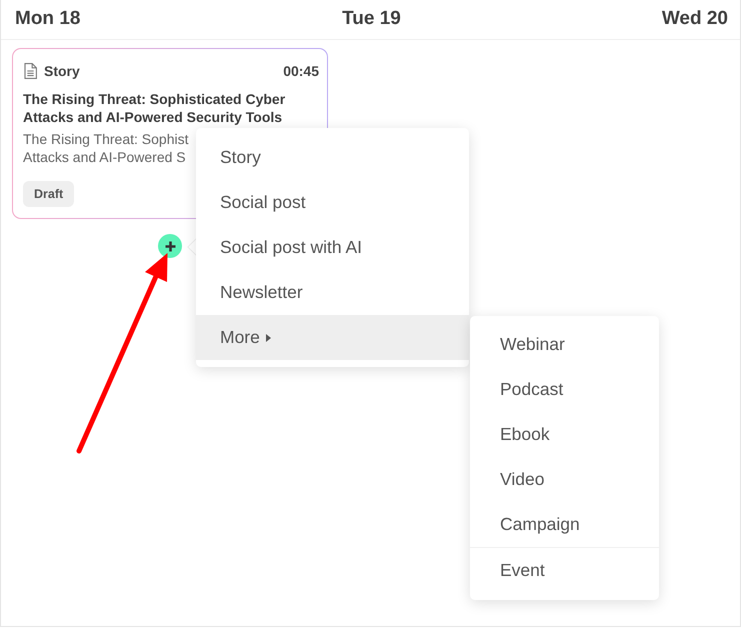  I want to click on menu-item: Social post, so click(332, 202).